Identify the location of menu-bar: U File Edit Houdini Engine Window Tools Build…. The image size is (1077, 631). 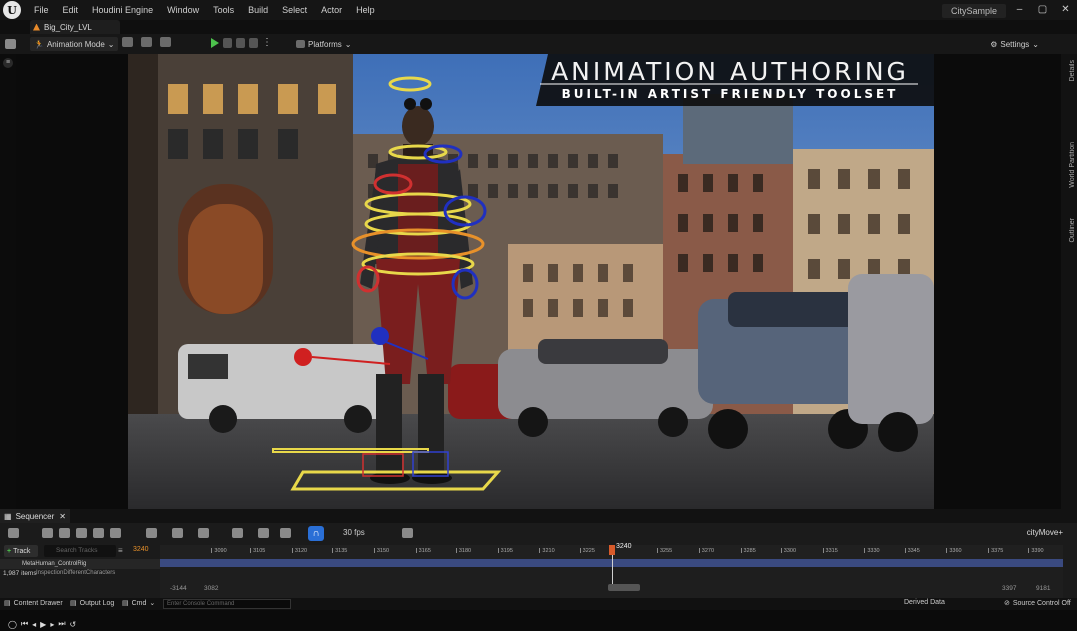
(538, 10).